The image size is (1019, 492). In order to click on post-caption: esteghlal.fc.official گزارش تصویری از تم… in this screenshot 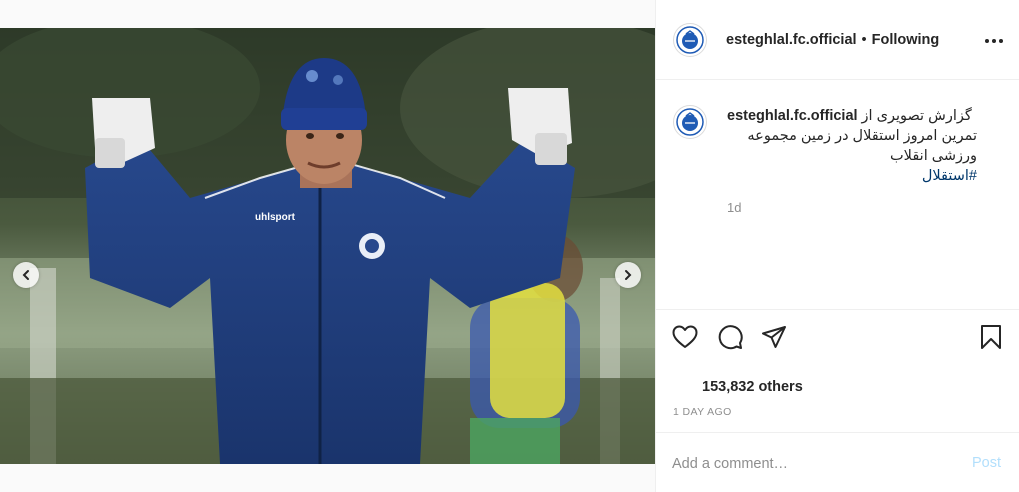, I will do `click(852, 146)`.